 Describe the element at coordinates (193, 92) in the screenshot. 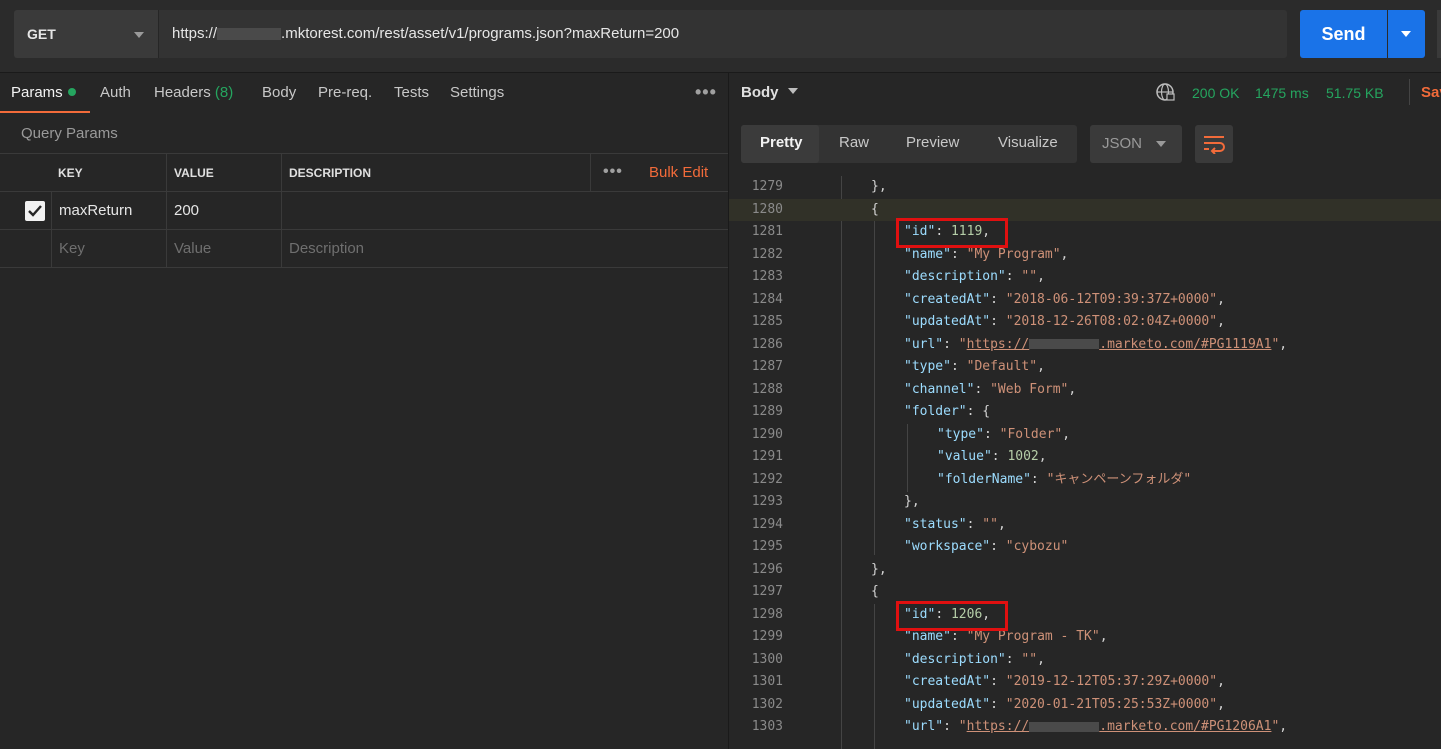

I see `tab-headers: Headers (8)` at that location.